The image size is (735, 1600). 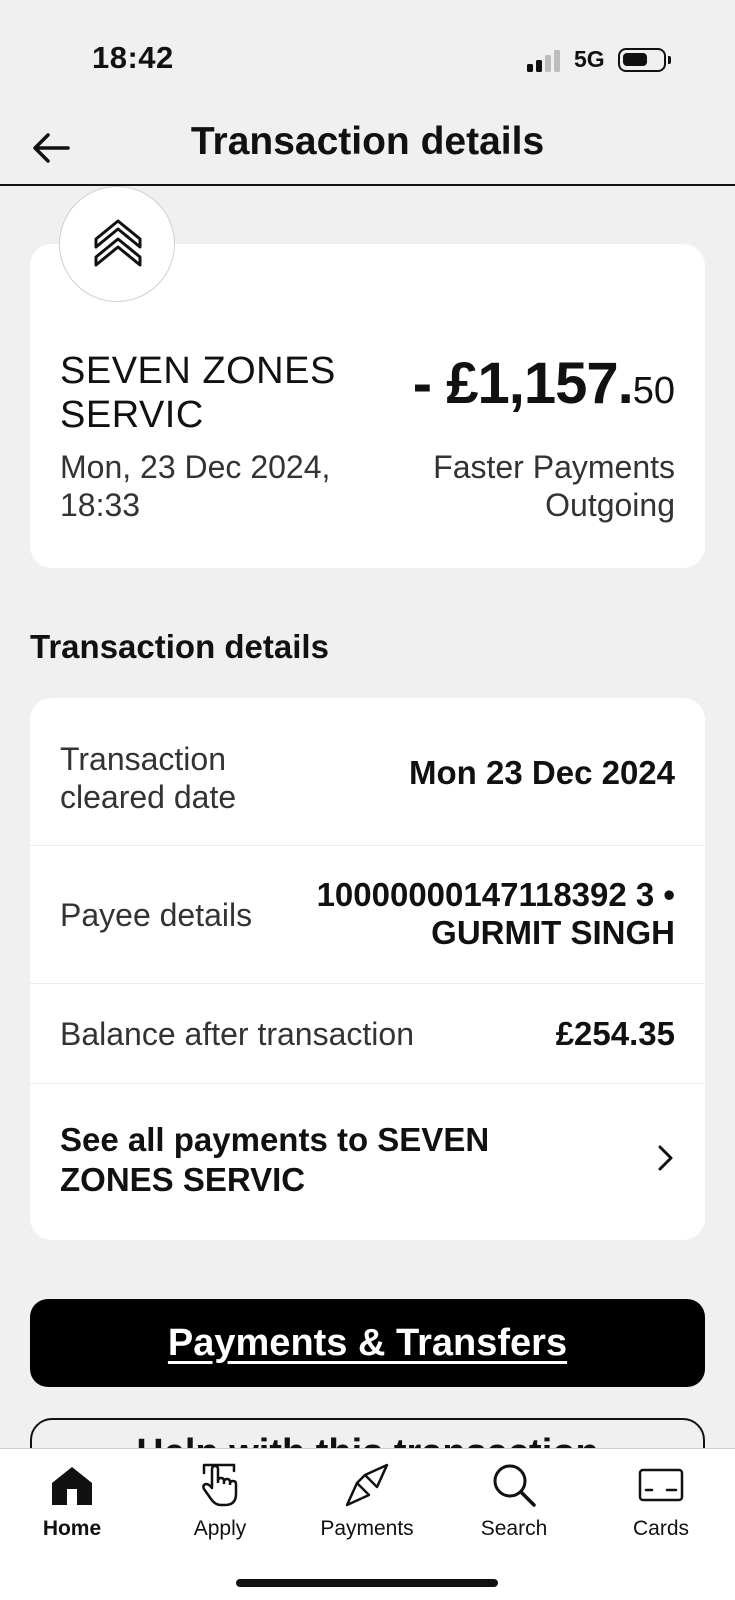 I want to click on tab-home: Home, so click(x=72, y=1511).